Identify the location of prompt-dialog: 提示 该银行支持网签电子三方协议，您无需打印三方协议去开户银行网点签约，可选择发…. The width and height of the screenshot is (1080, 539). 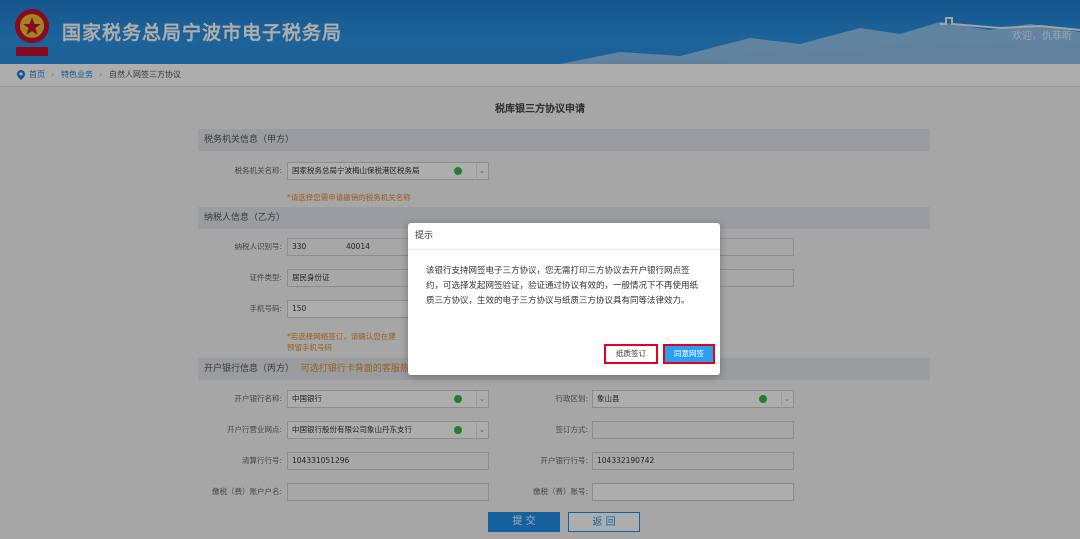
(564, 299).